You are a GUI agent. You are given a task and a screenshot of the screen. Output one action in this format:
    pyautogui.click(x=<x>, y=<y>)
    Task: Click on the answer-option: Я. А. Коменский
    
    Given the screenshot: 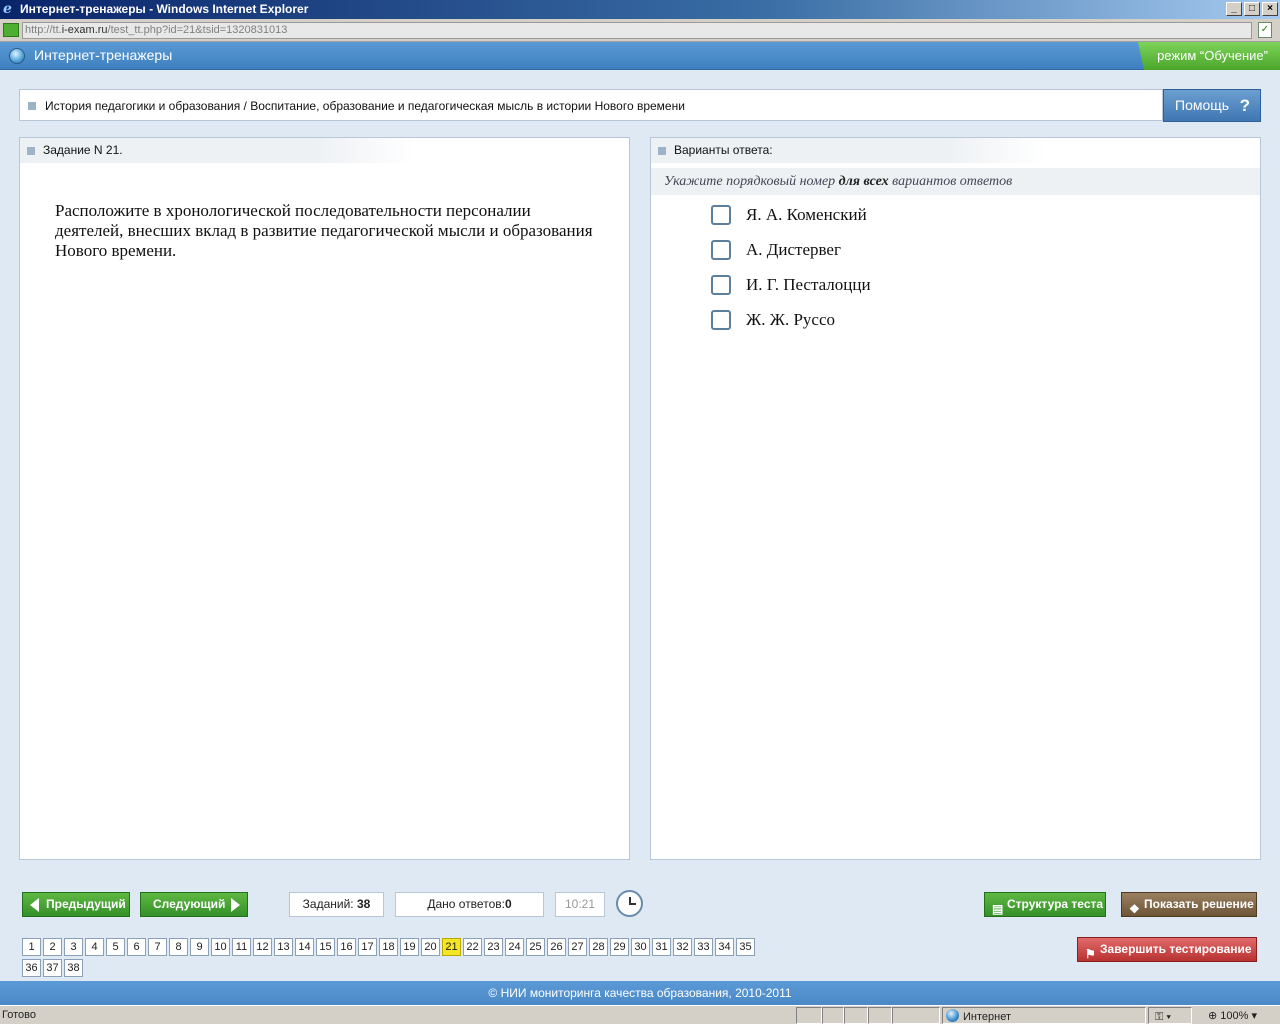 What is the action you would take?
    pyautogui.click(x=789, y=215)
    